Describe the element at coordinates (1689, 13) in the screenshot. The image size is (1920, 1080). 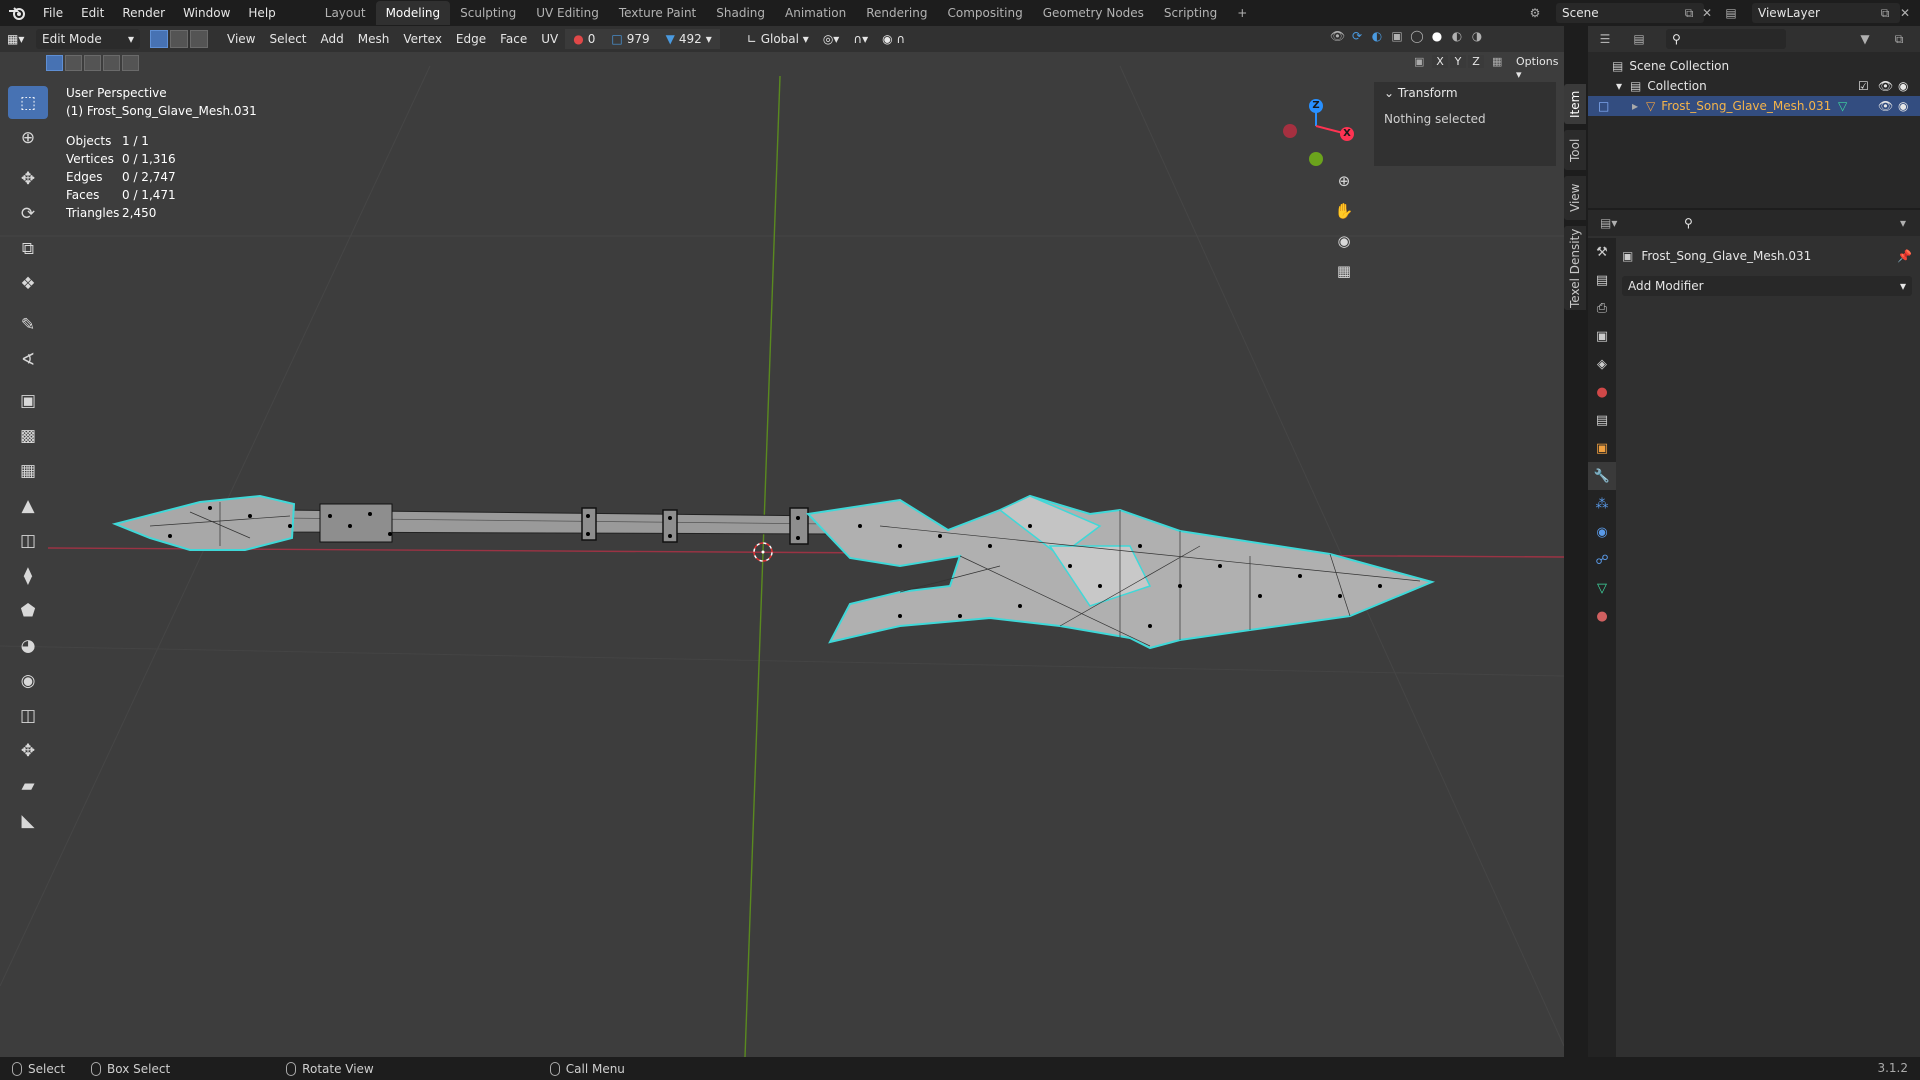
I see `new-scene-icon: ⧉` at that location.